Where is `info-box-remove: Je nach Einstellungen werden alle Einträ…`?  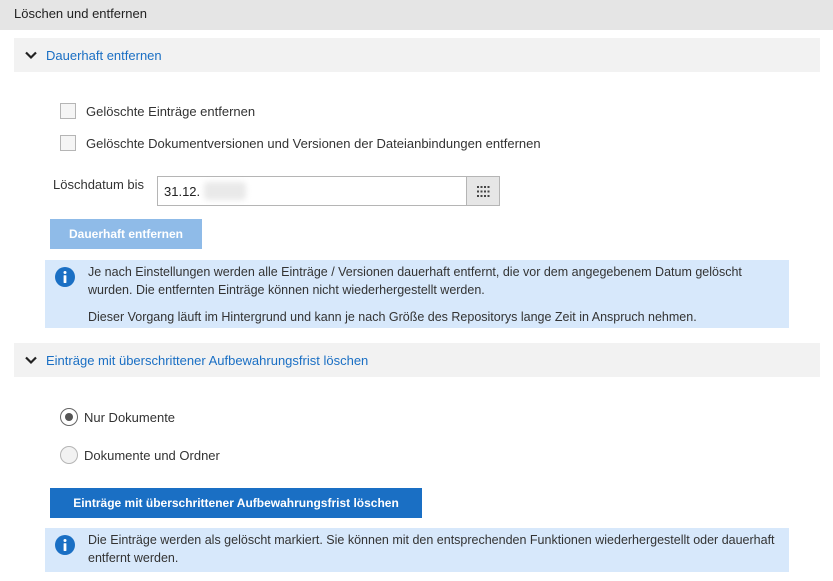 info-box-remove: Je nach Einstellungen werden alle Einträ… is located at coordinates (417, 294).